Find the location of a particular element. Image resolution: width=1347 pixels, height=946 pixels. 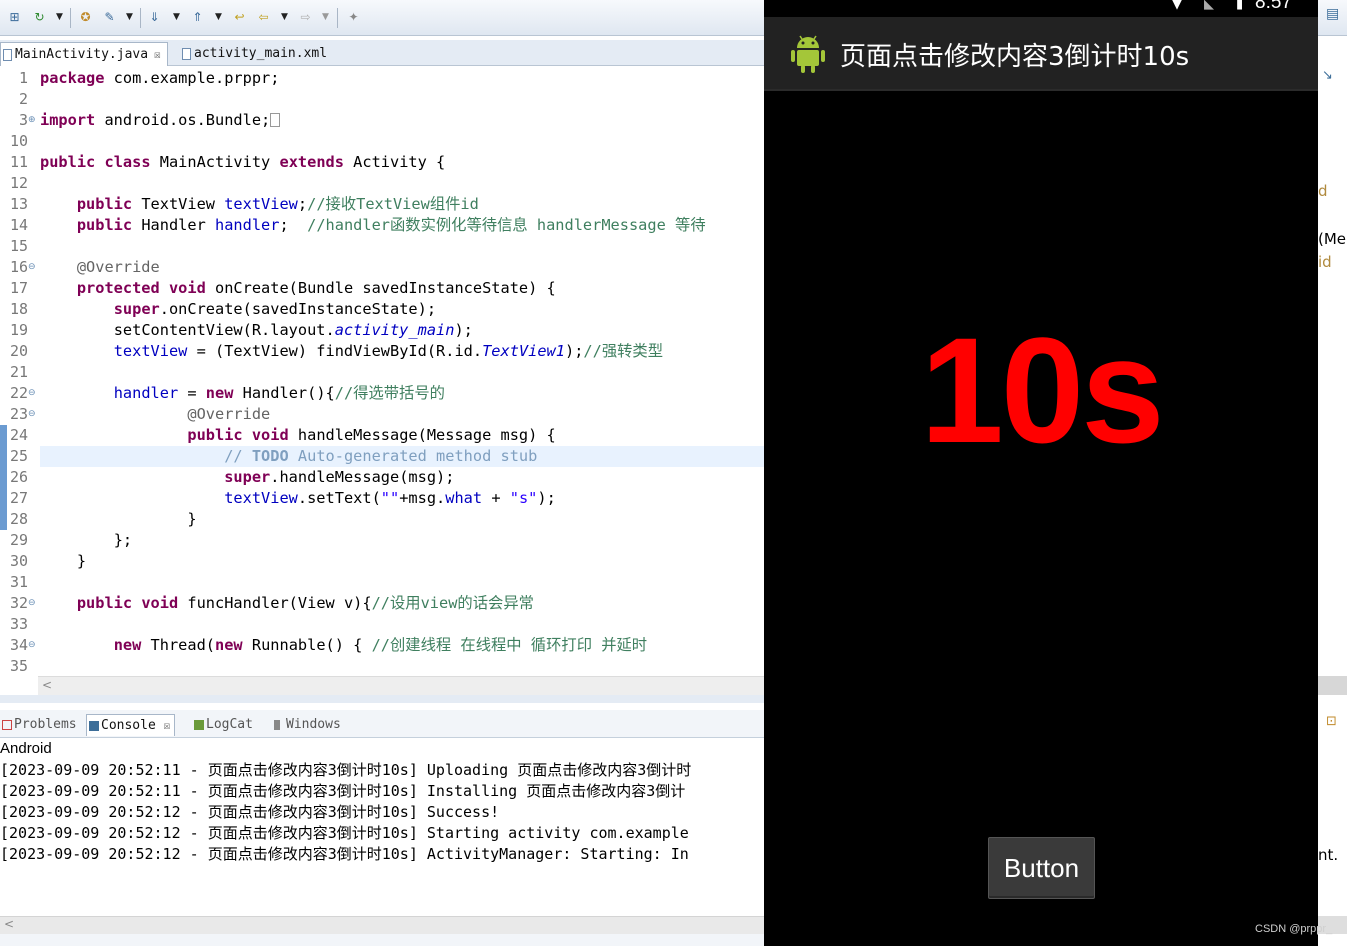

tab-windows: Windows is located at coordinates (308, 725).